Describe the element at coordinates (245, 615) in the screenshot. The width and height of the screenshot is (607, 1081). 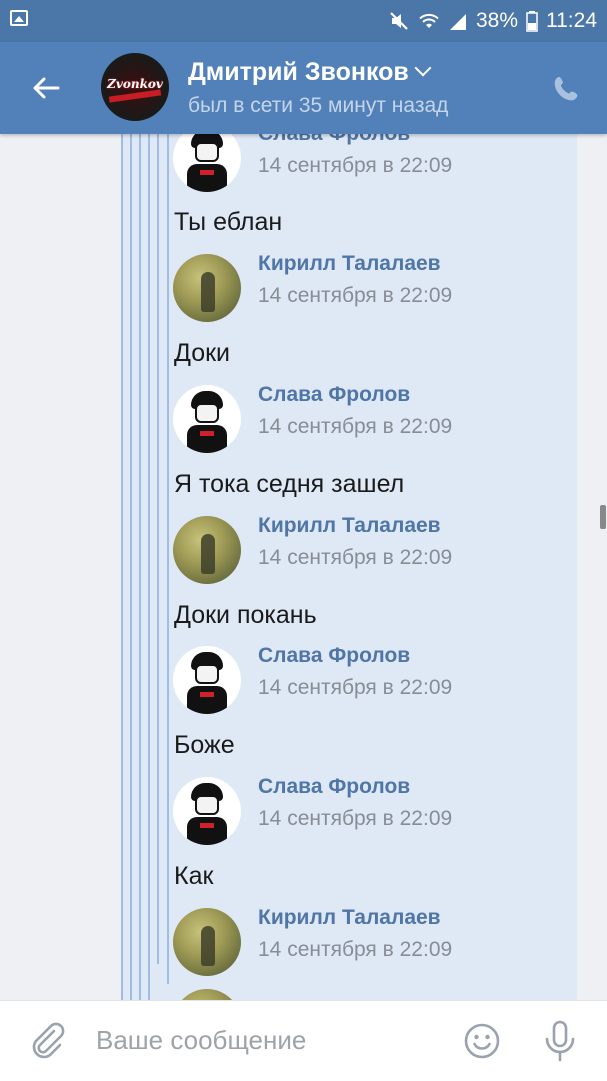
I see `message-text: Доки покань` at that location.